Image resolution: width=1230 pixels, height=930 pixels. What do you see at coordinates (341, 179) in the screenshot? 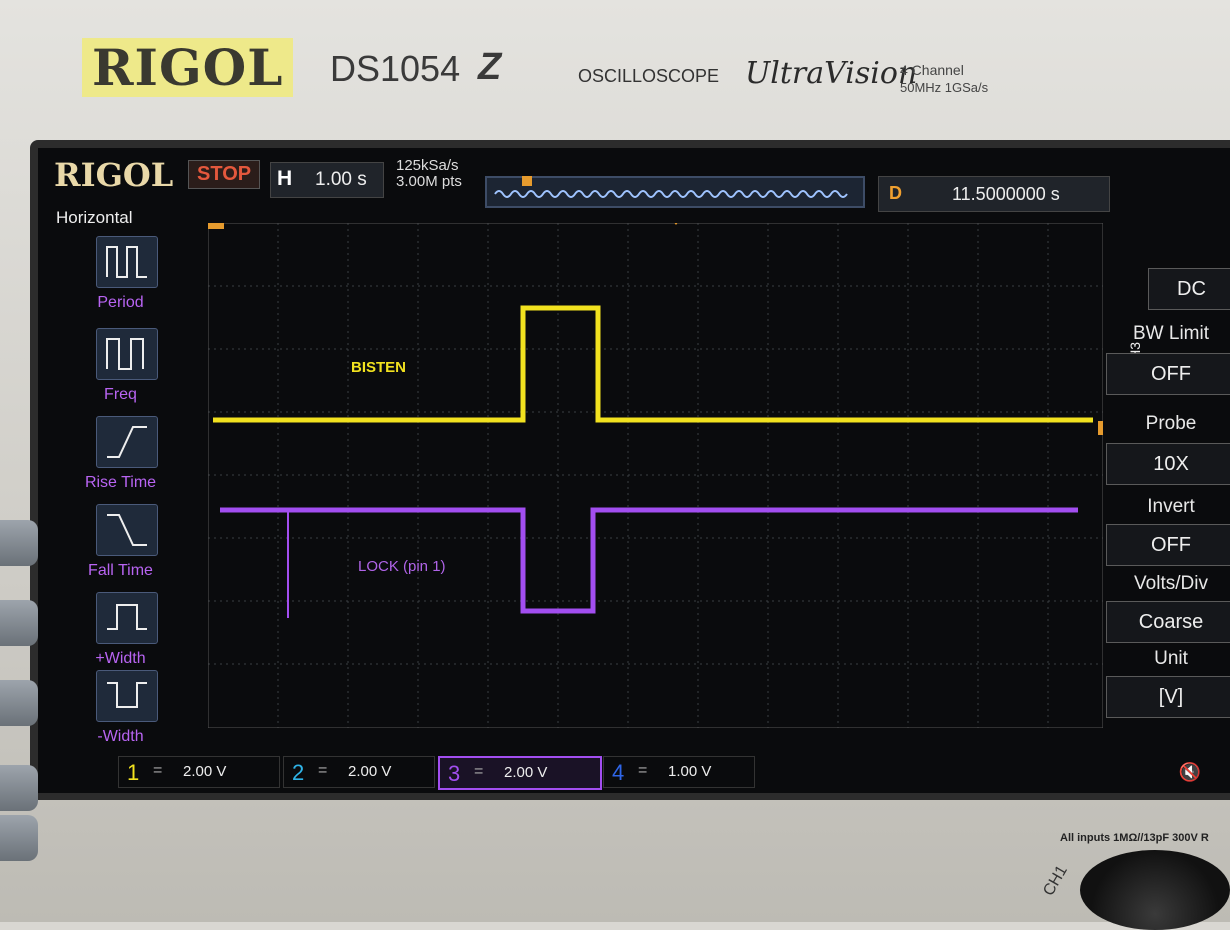
I see `timebase-value: 1.00 s` at bounding box center [341, 179].